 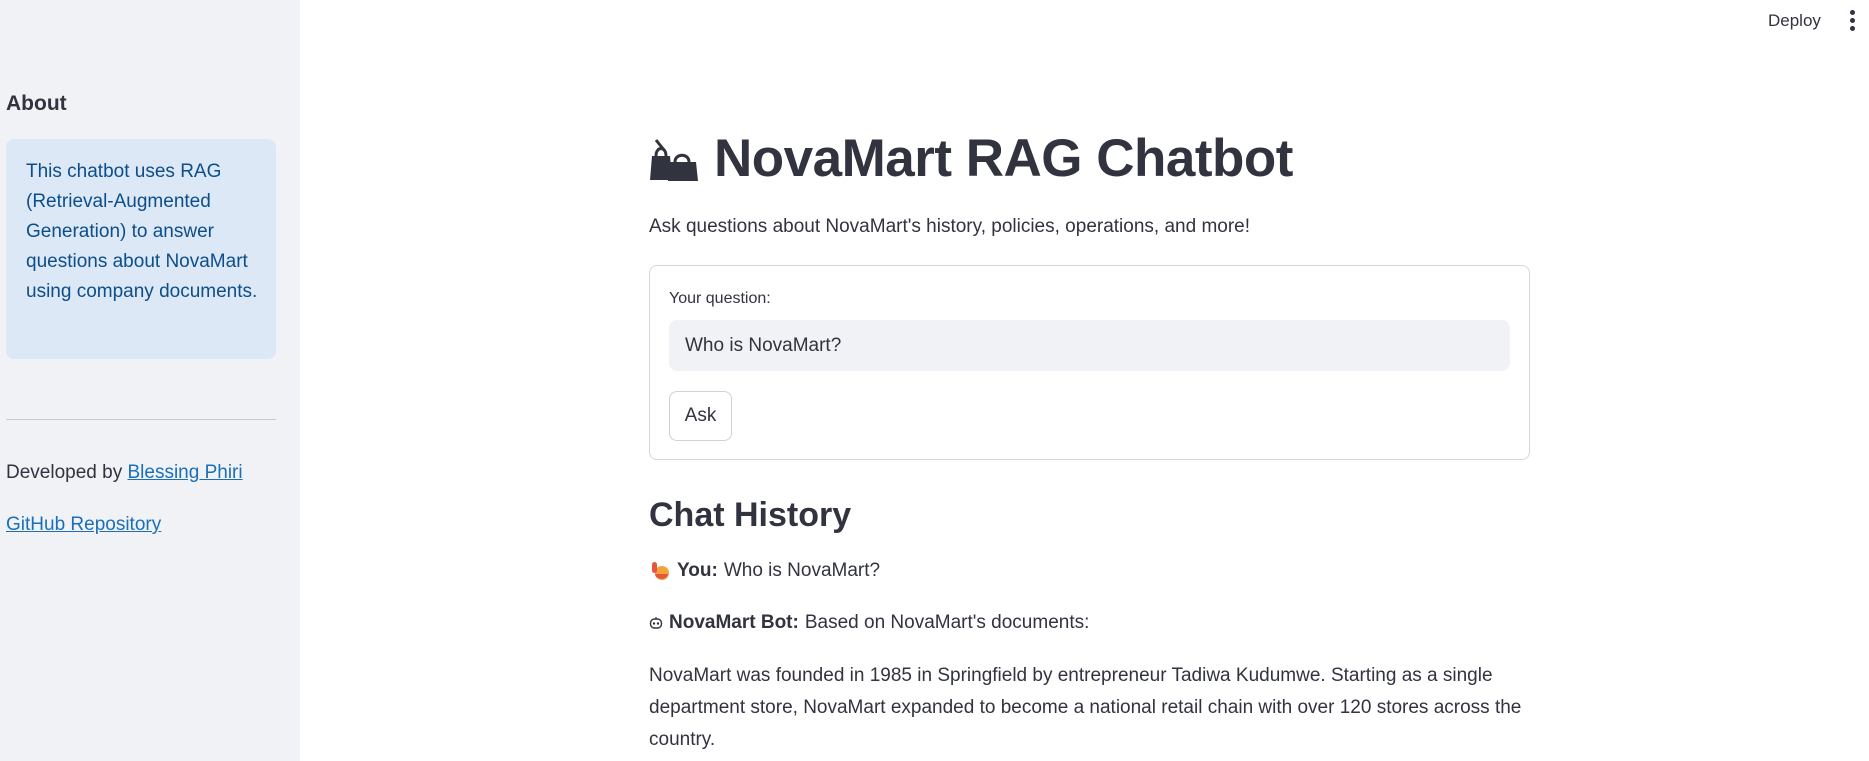 I want to click on question-form: Your question: Ask, so click(x=1089, y=362).